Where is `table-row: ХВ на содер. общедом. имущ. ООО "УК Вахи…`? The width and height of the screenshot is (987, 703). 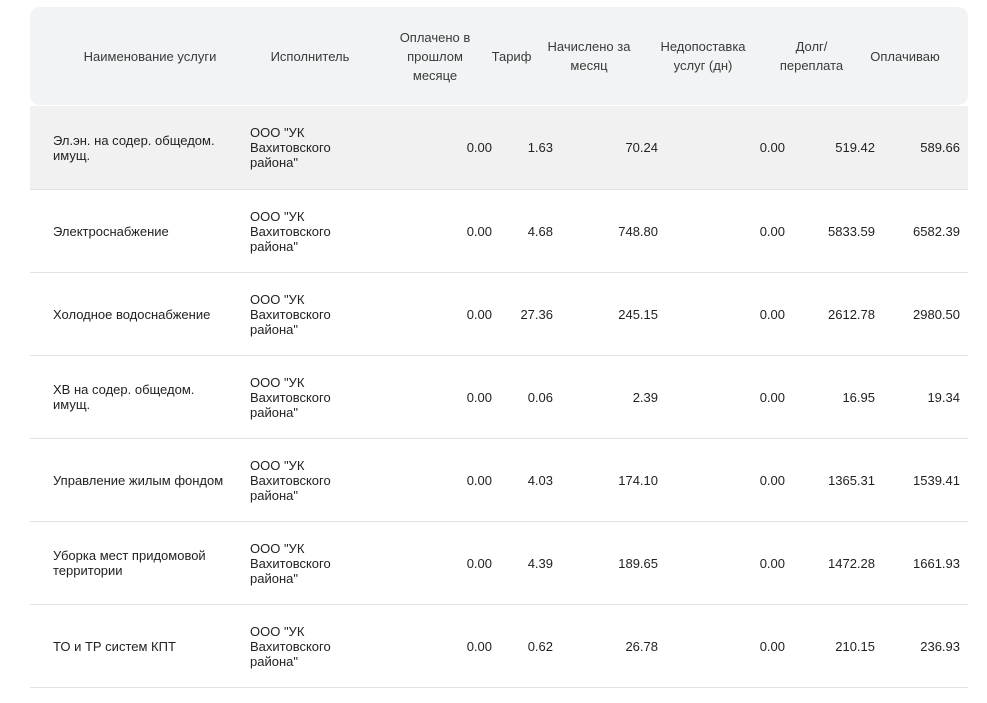 table-row: ХВ на содер. общедом. имущ. ООО "УК Вахи… is located at coordinates (499, 397).